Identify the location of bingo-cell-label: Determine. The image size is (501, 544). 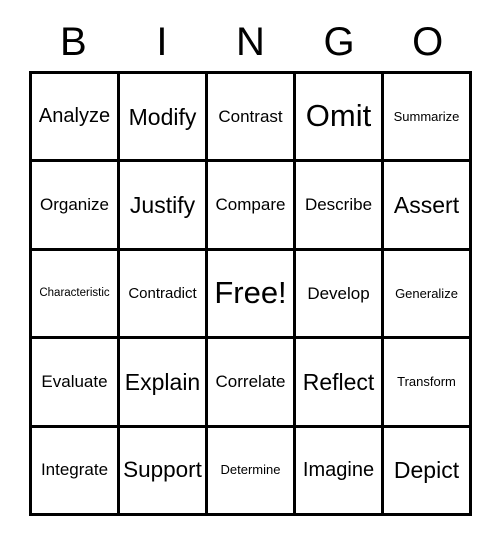
(250, 470).